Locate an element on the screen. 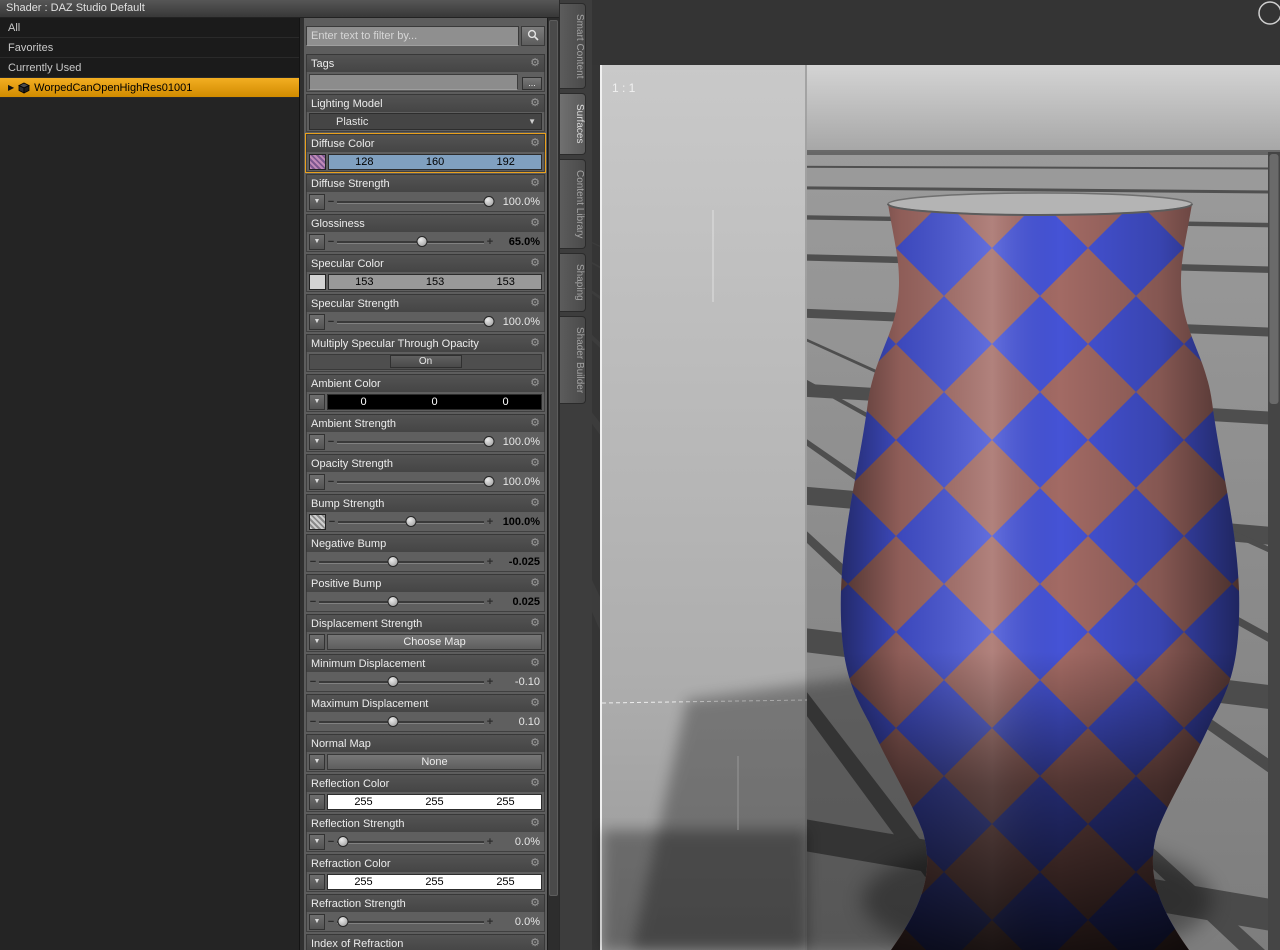 The height and width of the screenshot is (950, 1280). tab-smart-content: Smart Content is located at coordinates (573, 46).